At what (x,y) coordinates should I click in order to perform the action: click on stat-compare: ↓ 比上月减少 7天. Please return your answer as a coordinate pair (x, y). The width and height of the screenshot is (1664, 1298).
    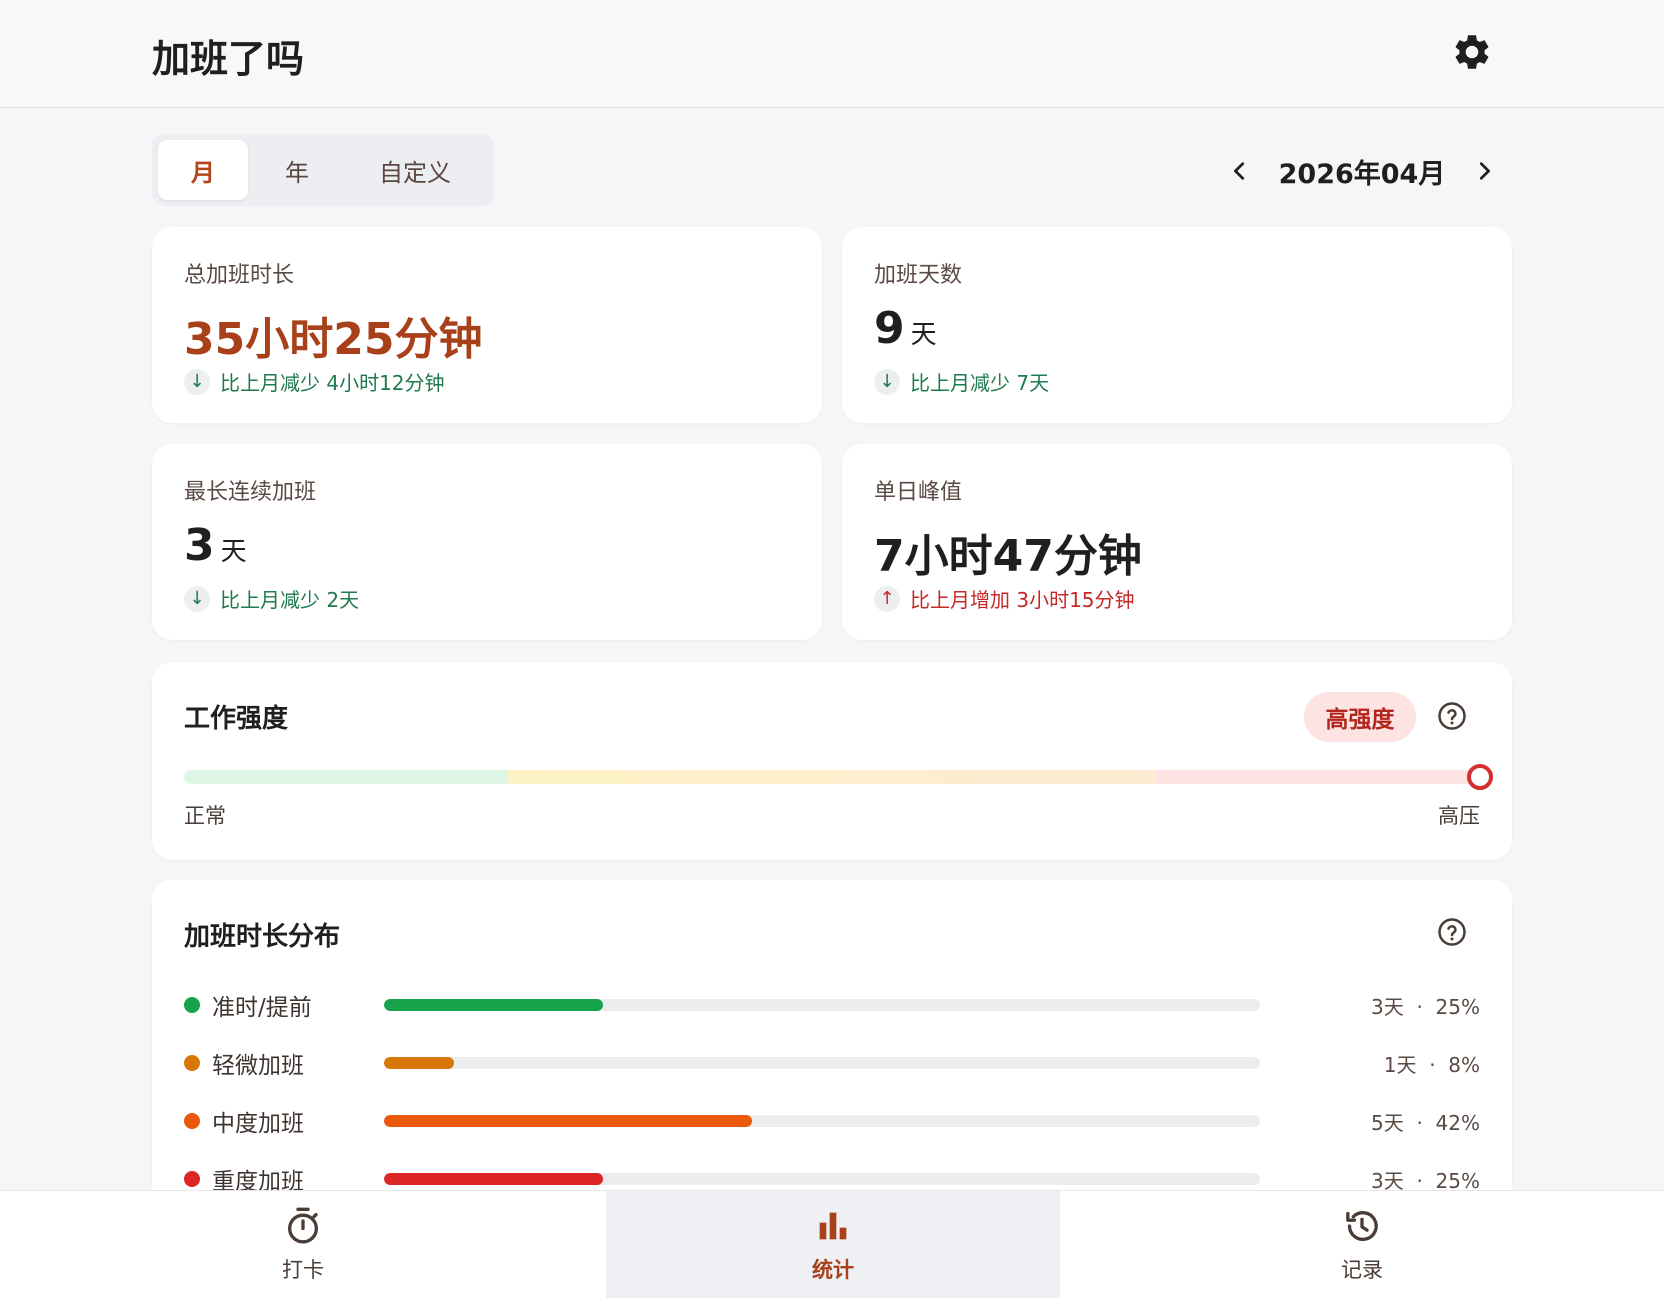
    Looking at the image, I should click on (1177, 381).